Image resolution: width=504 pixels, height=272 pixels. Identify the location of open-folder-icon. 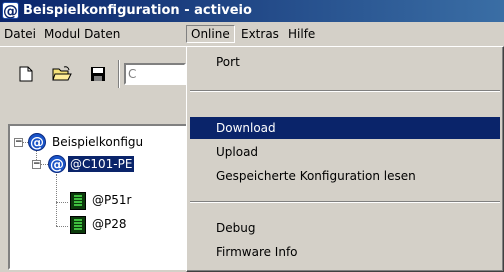
(62, 73).